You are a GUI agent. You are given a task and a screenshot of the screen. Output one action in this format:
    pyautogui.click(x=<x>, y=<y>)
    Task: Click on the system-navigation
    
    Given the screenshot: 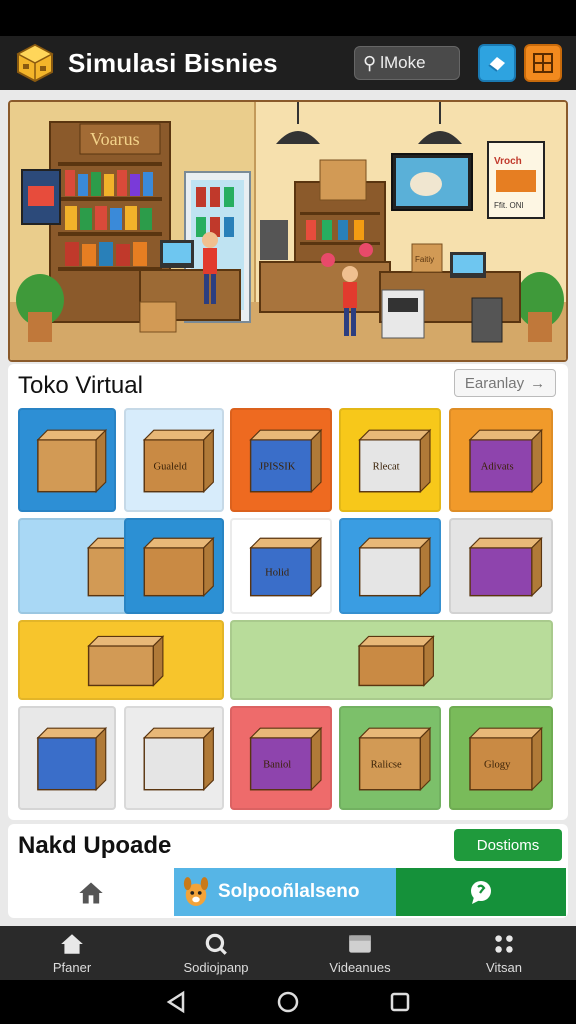 What is the action you would take?
    pyautogui.click(x=288, y=1002)
    